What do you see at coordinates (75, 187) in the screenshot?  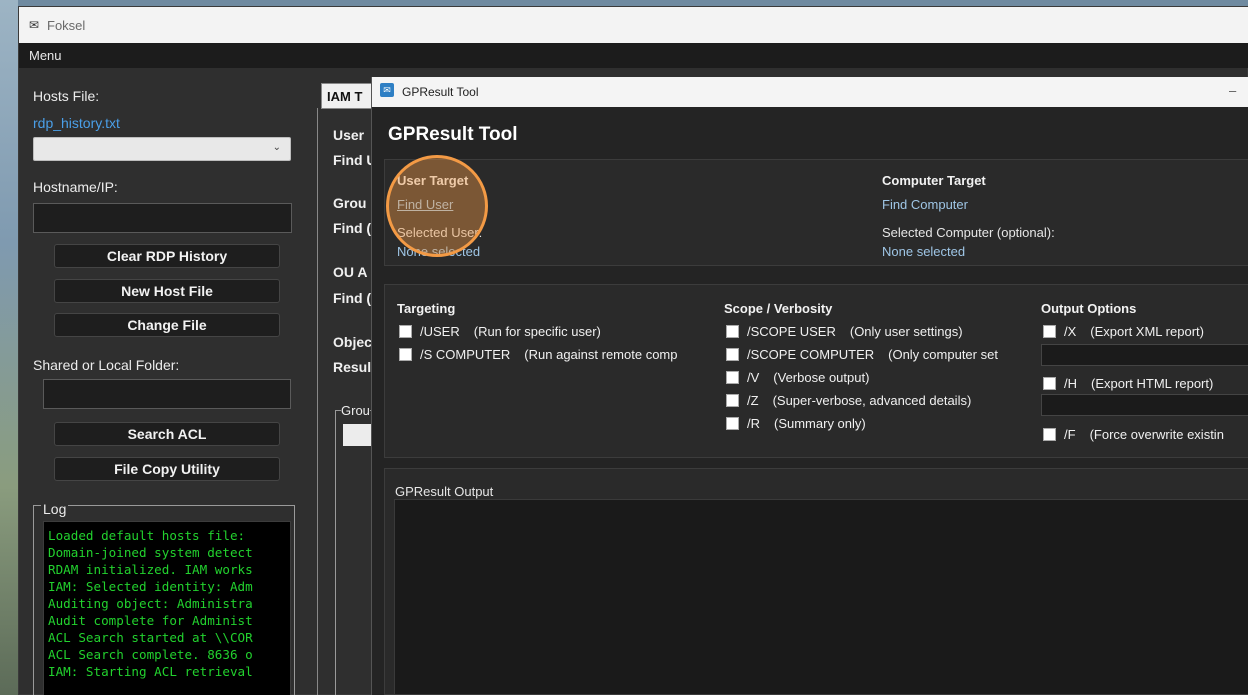 I see `hostname-label: Hostname/IP:` at bounding box center [75, 187].